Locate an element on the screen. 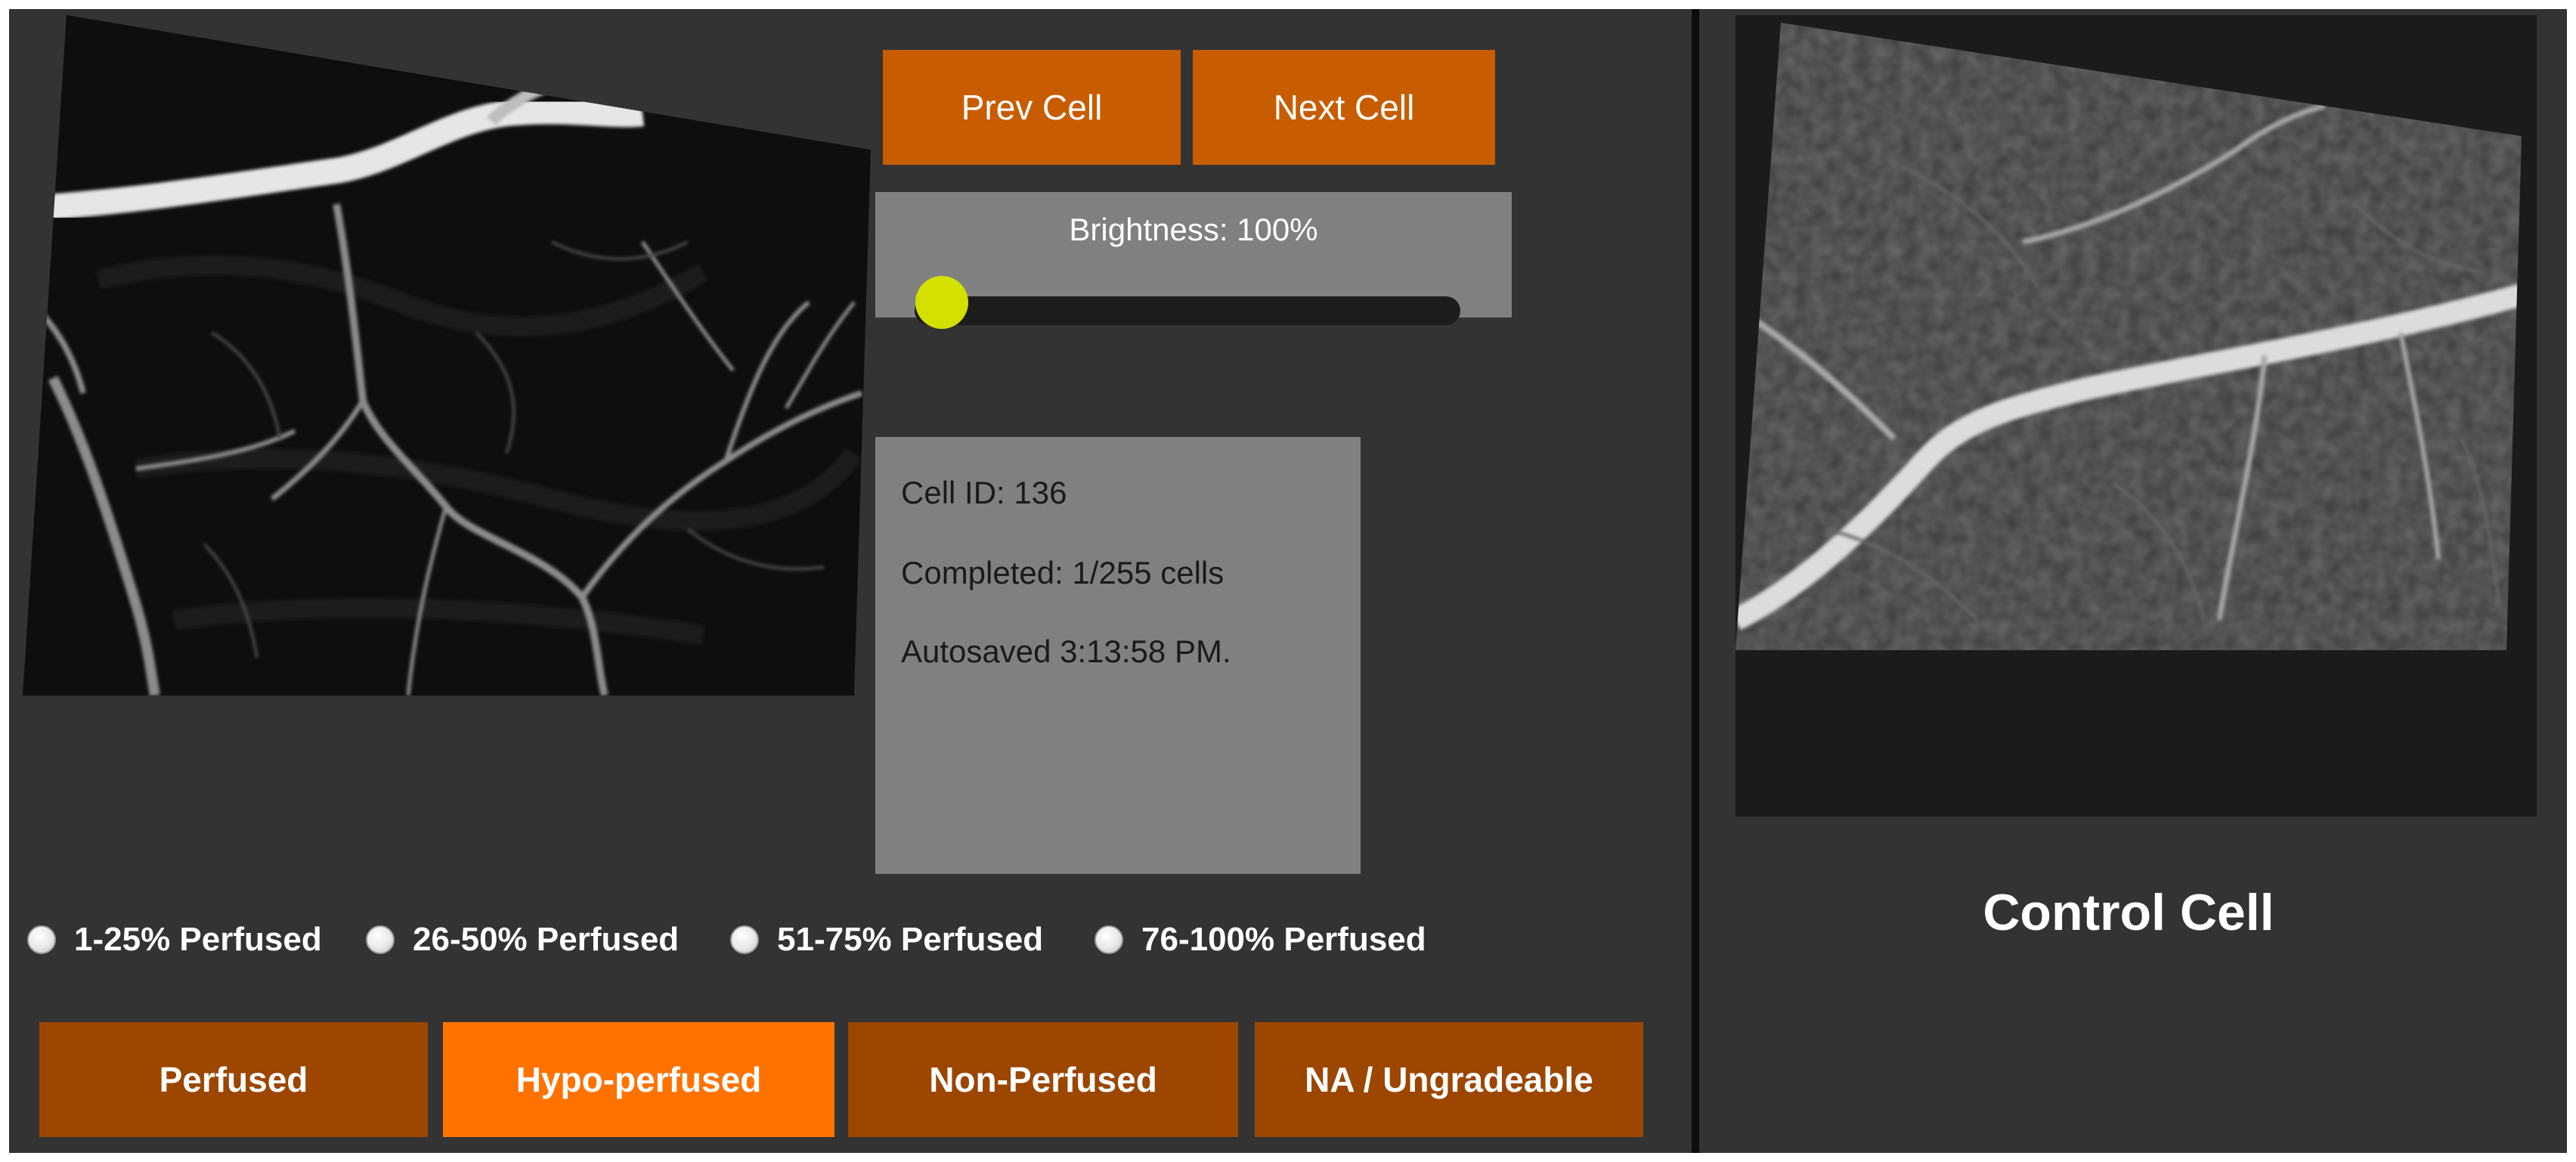 Image resolution: width=2576 pixels, height=1162 pixels. perfusion-option-2: 26-50% Perfused is located at coordinates (522, 940).